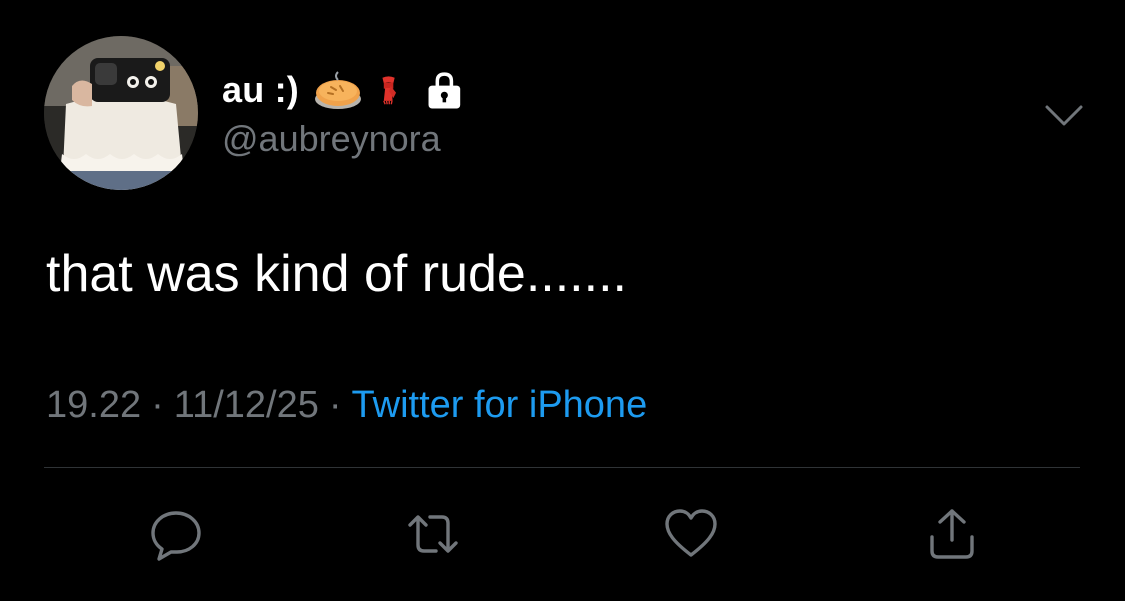 The image size is (1125, 601). Describe the element at coordinates (93, 405) in the screenshot. I see `tweet-time: 19.22` at that location.